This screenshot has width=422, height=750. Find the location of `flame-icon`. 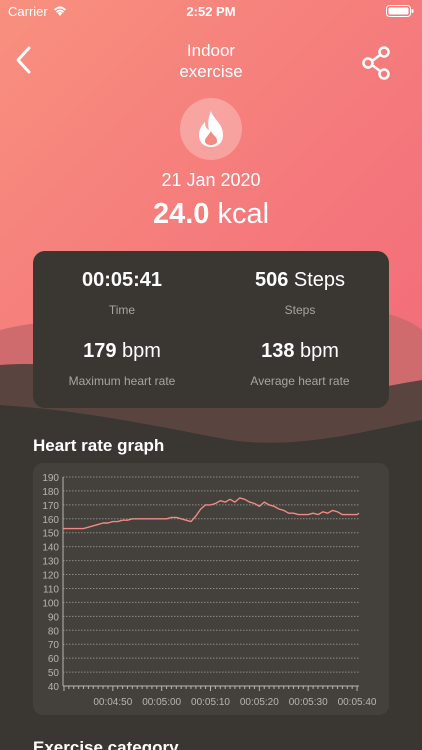

flame-icon is located at coordinates (211, 129).